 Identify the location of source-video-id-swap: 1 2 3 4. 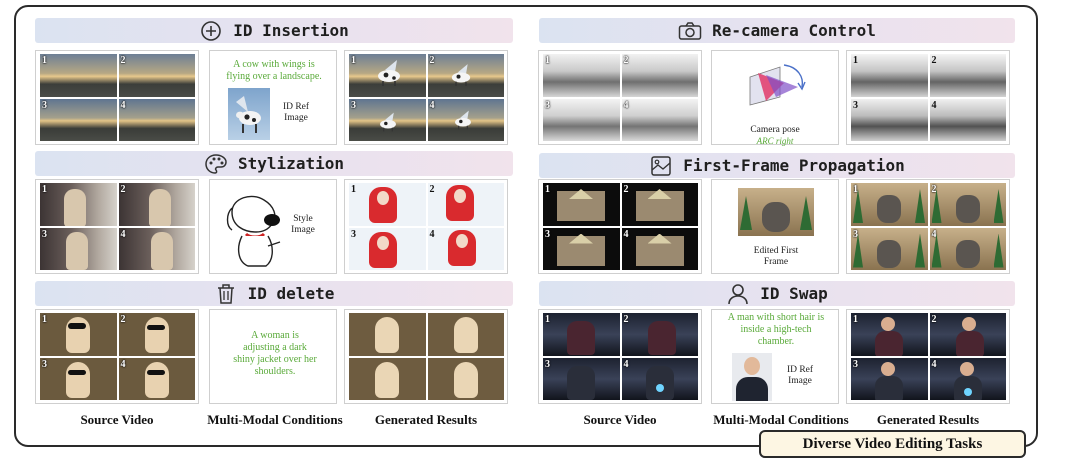
(620, 356).